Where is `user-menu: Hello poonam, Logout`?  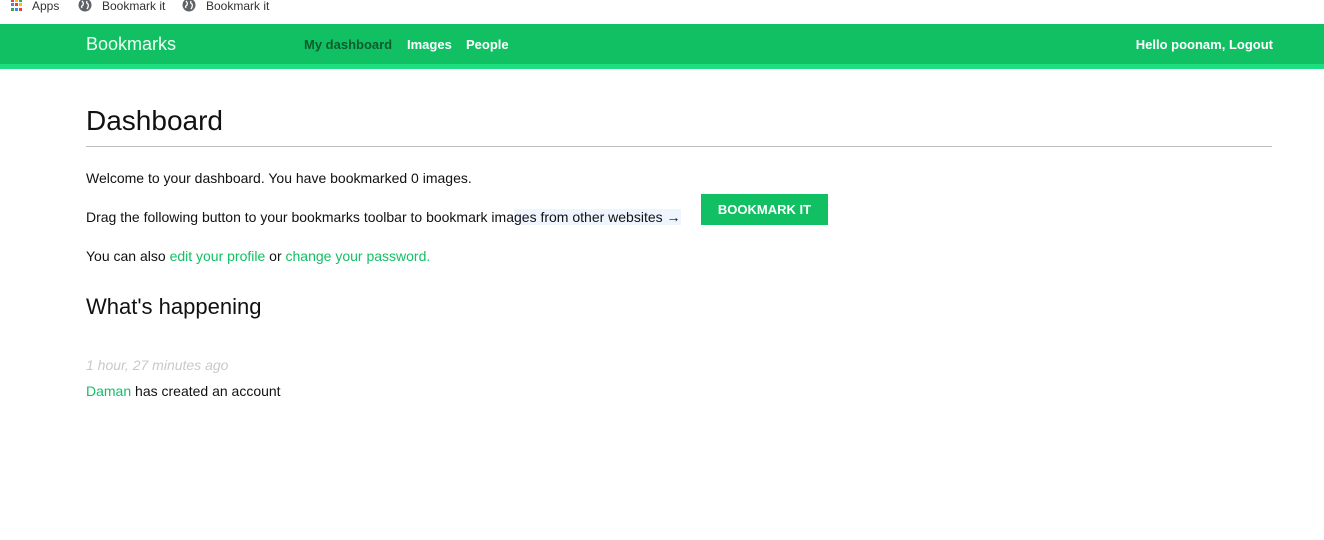 user-menu: Hello poonam, Logout is located at coordinates (1204, 44).